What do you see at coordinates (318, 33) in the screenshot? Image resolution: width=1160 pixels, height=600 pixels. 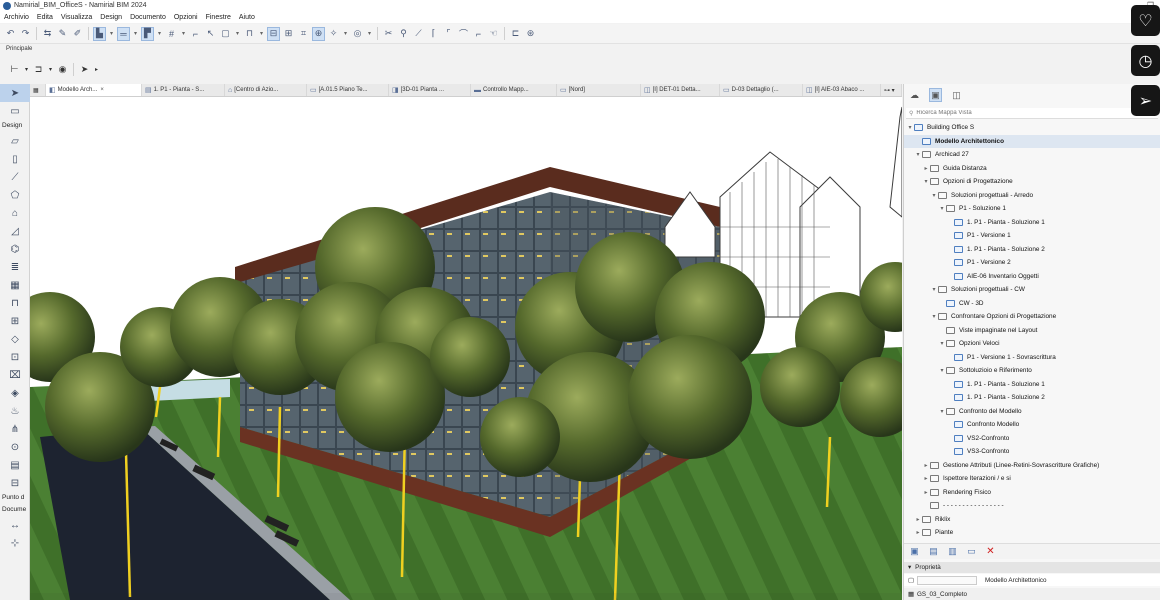 I see `align-icon: ⊕` at bounding box center [318, 33].